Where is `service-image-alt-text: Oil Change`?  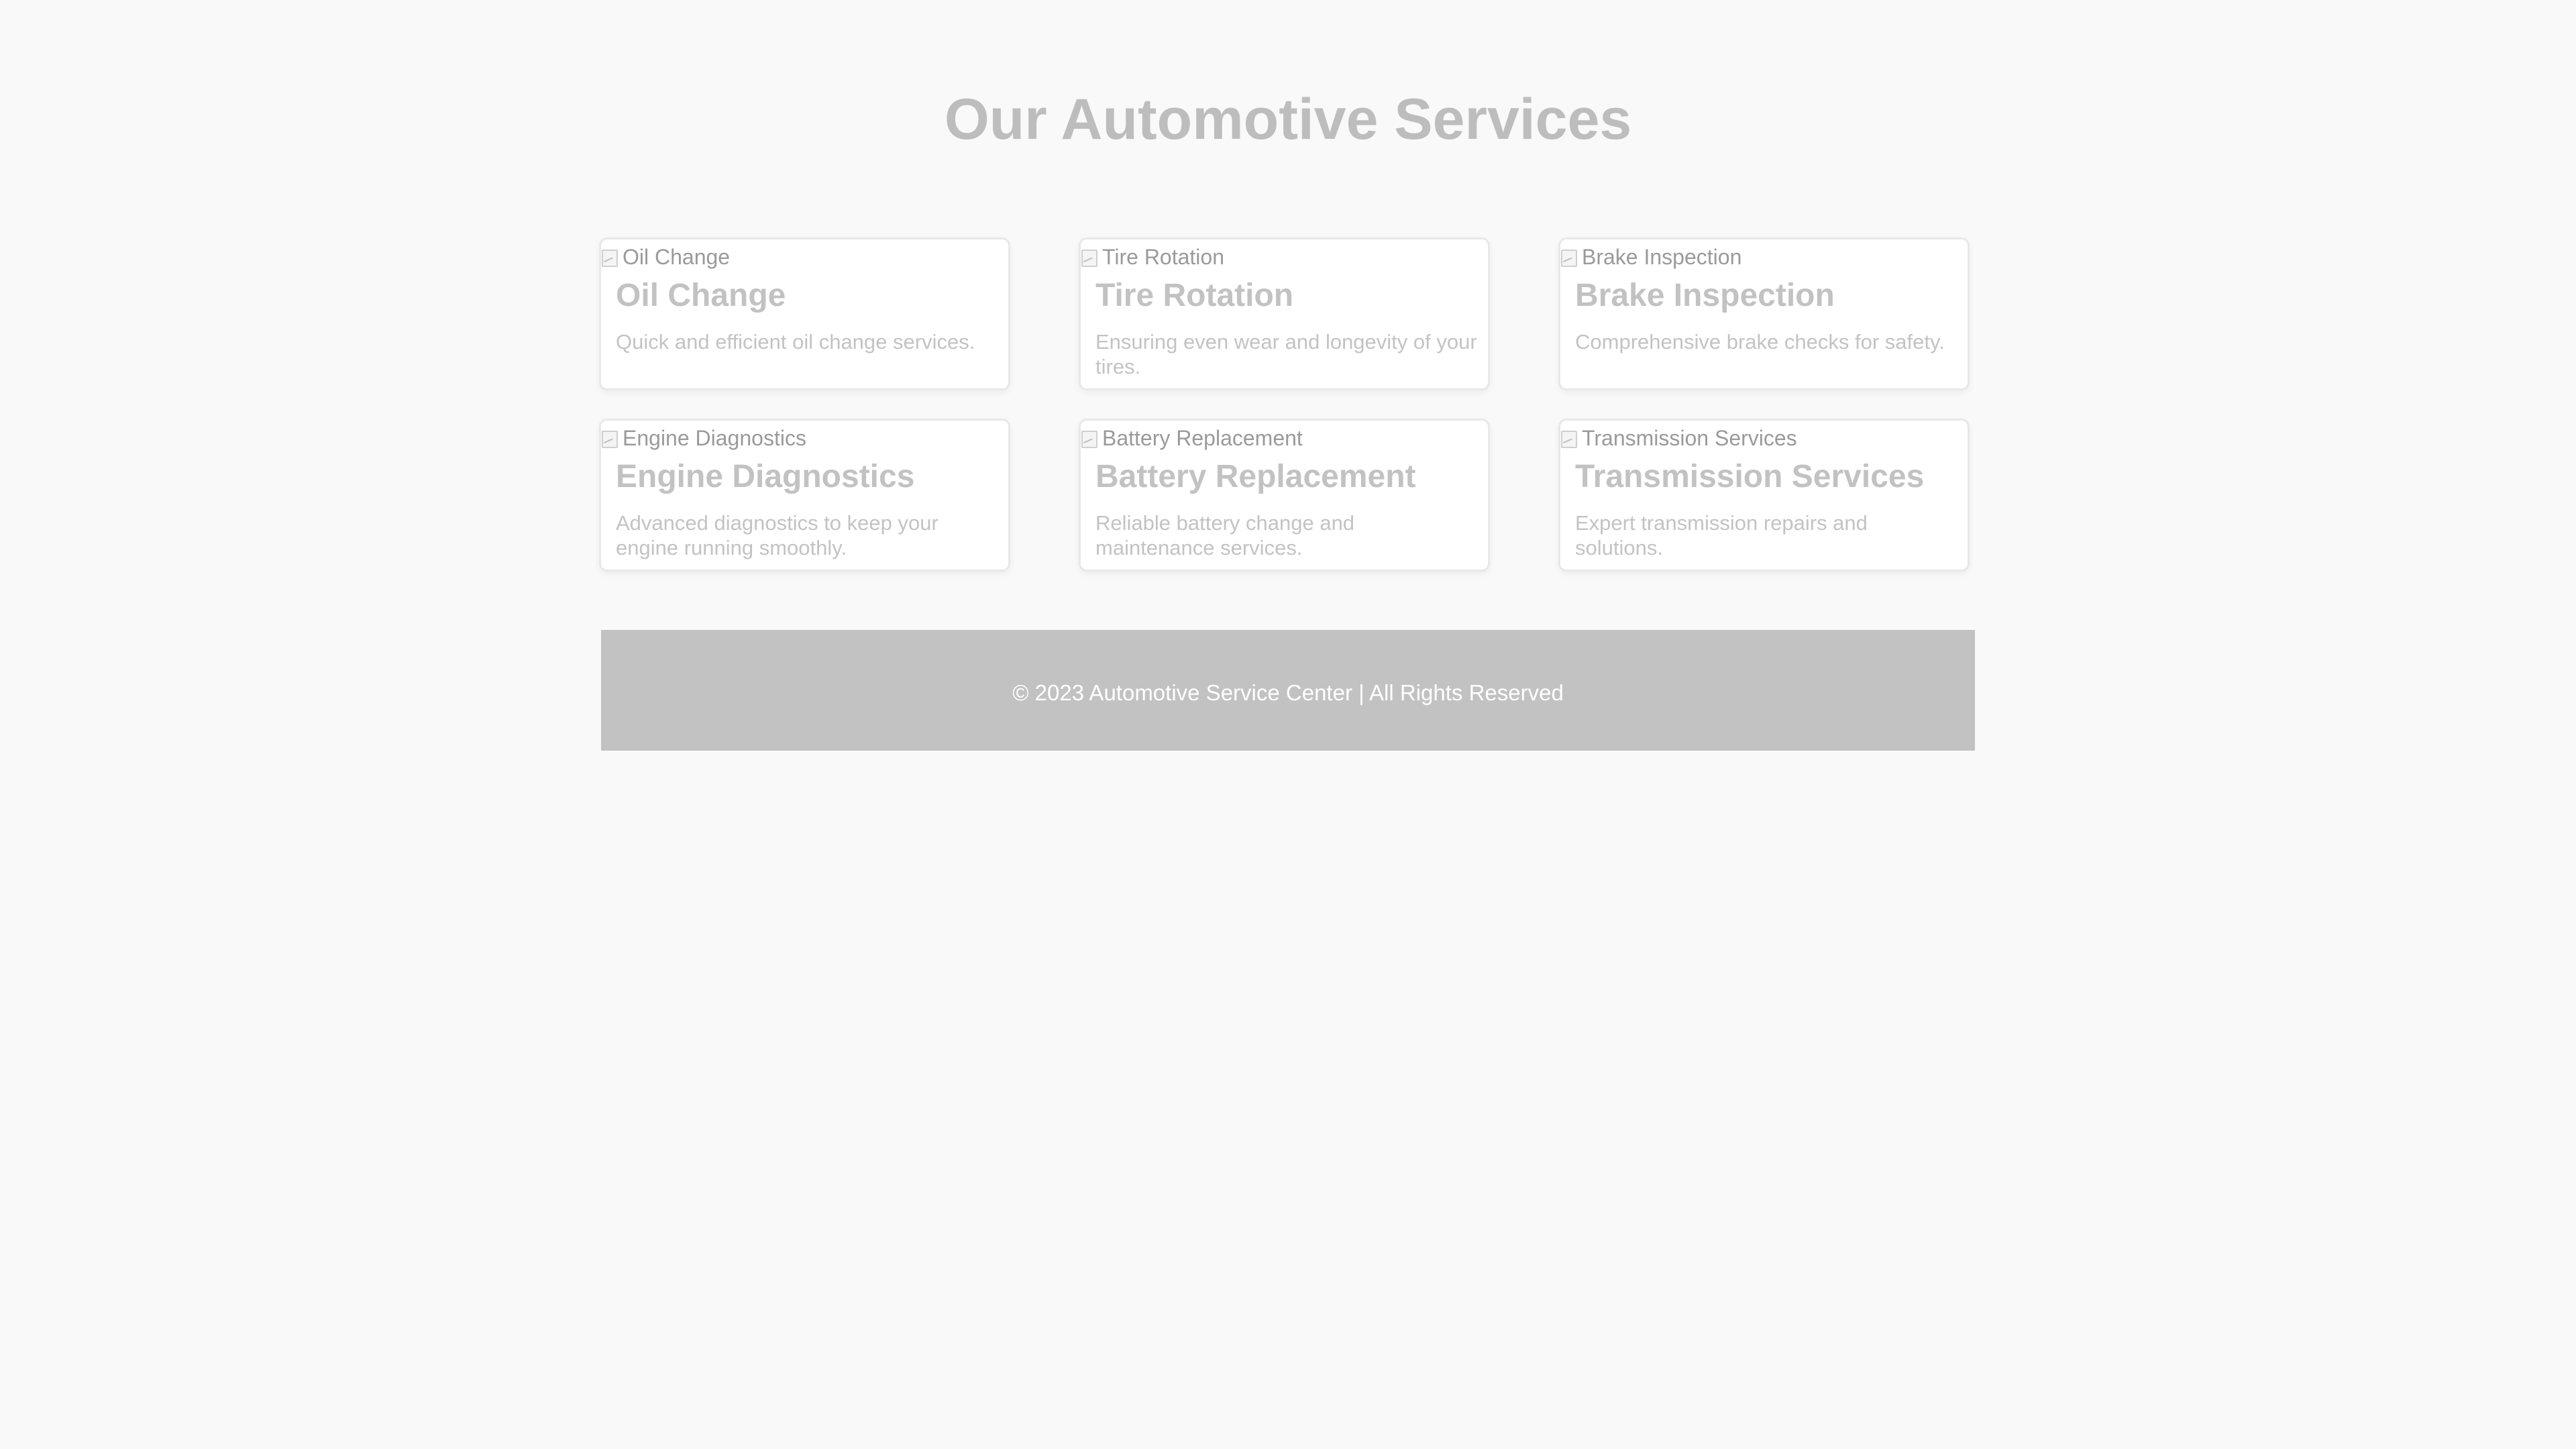
service-image-alt-text: Oil Change is located at coordinates (677, 257).